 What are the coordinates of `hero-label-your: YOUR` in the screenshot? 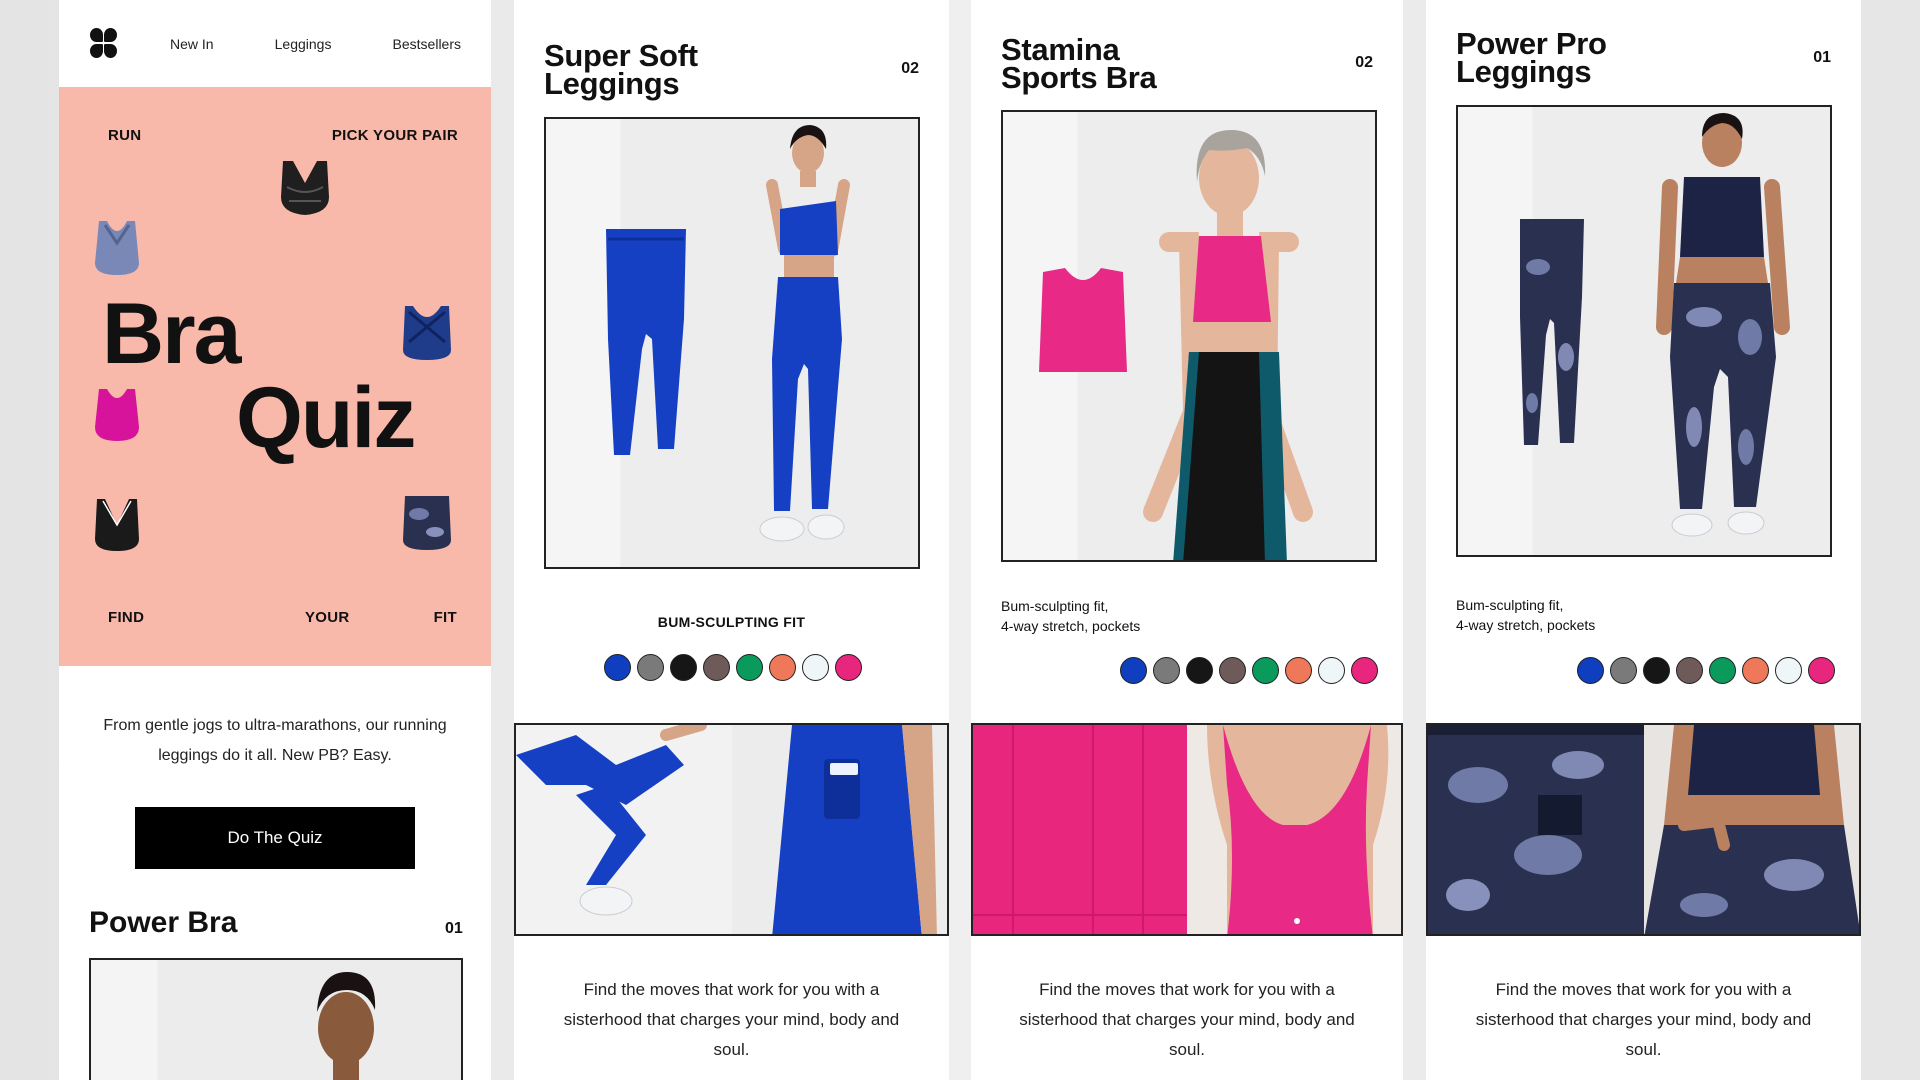 It's located at (327, 617).